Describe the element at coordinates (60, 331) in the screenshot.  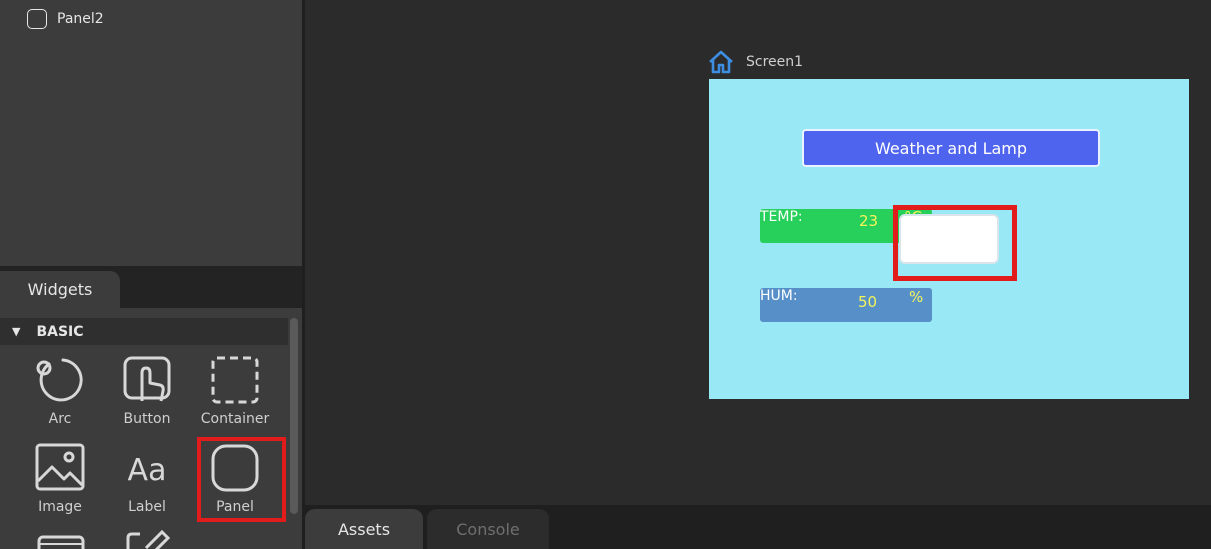
I see `category-label: BASIC` at that location.